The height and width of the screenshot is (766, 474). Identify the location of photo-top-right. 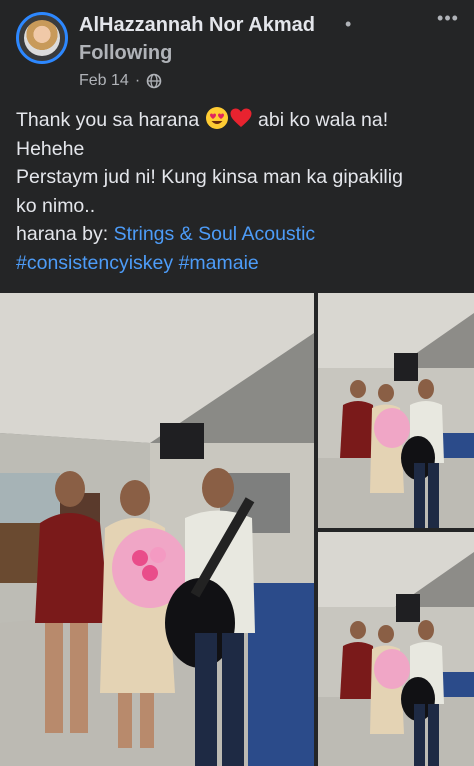
(396, 410).